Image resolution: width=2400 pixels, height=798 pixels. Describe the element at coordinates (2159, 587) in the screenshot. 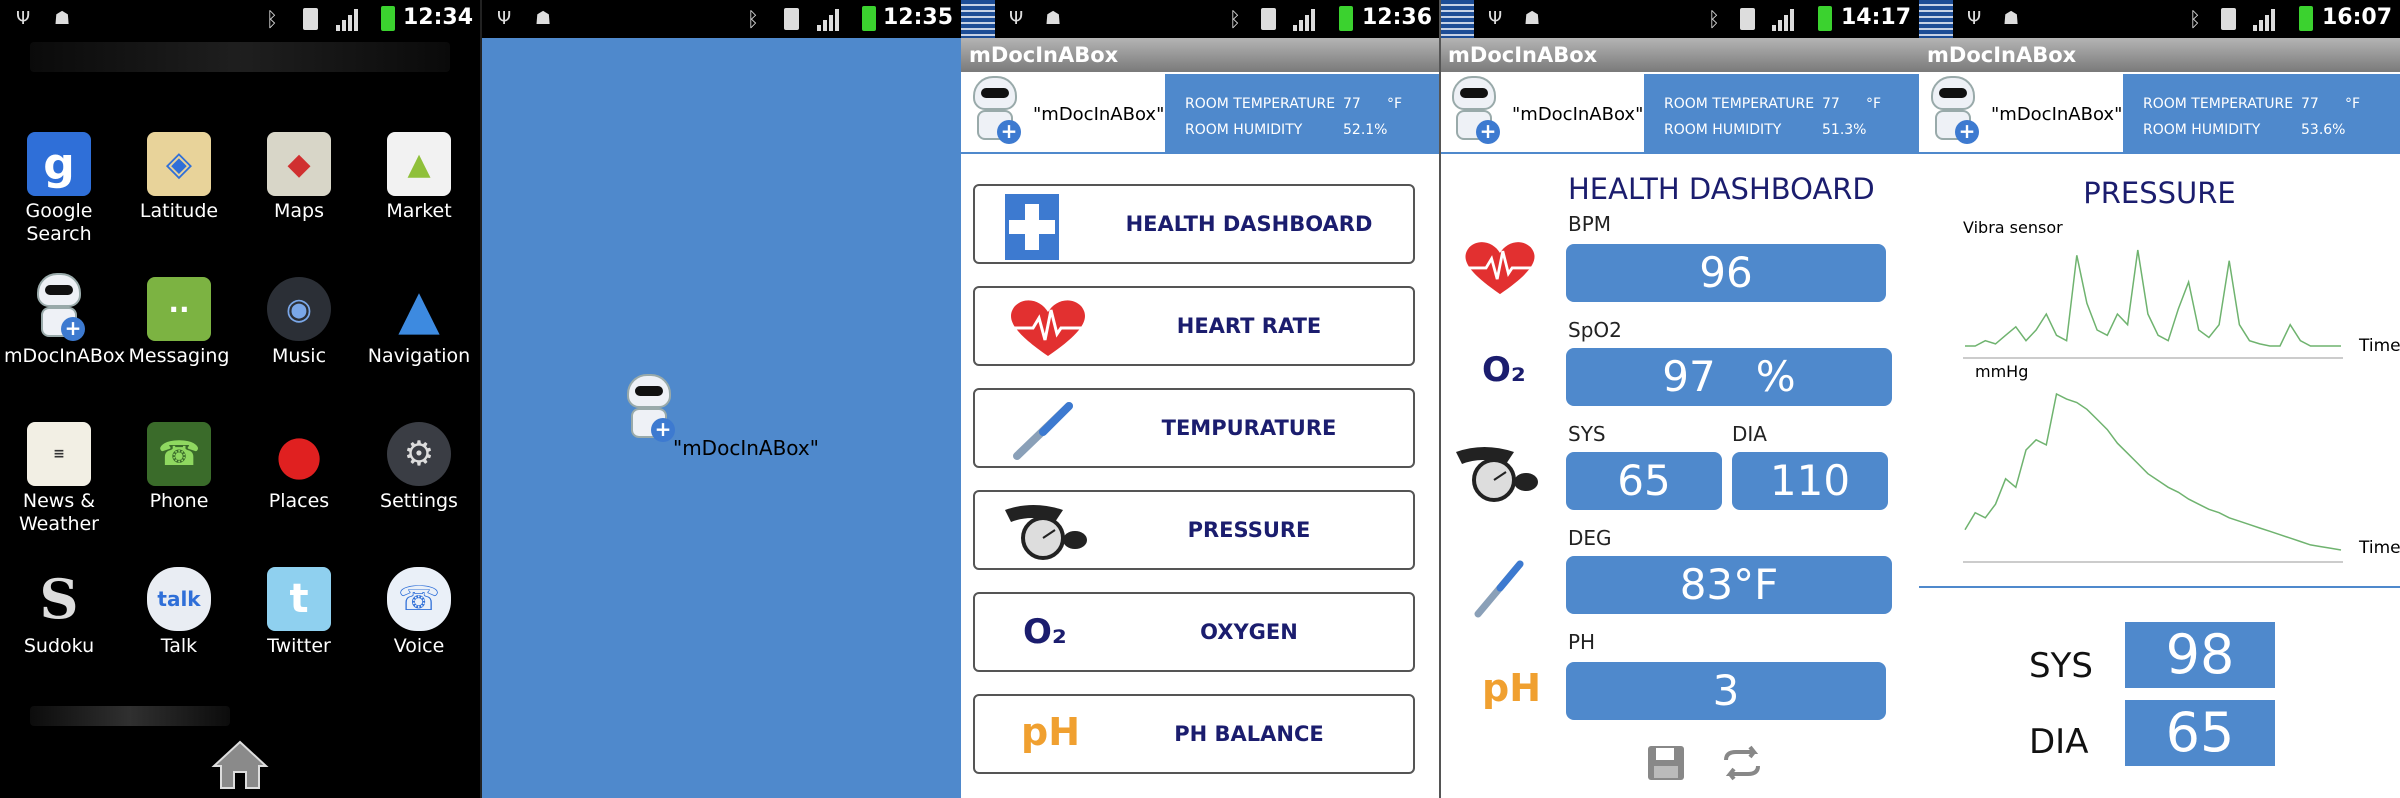

I see `chart-divider` at that location.